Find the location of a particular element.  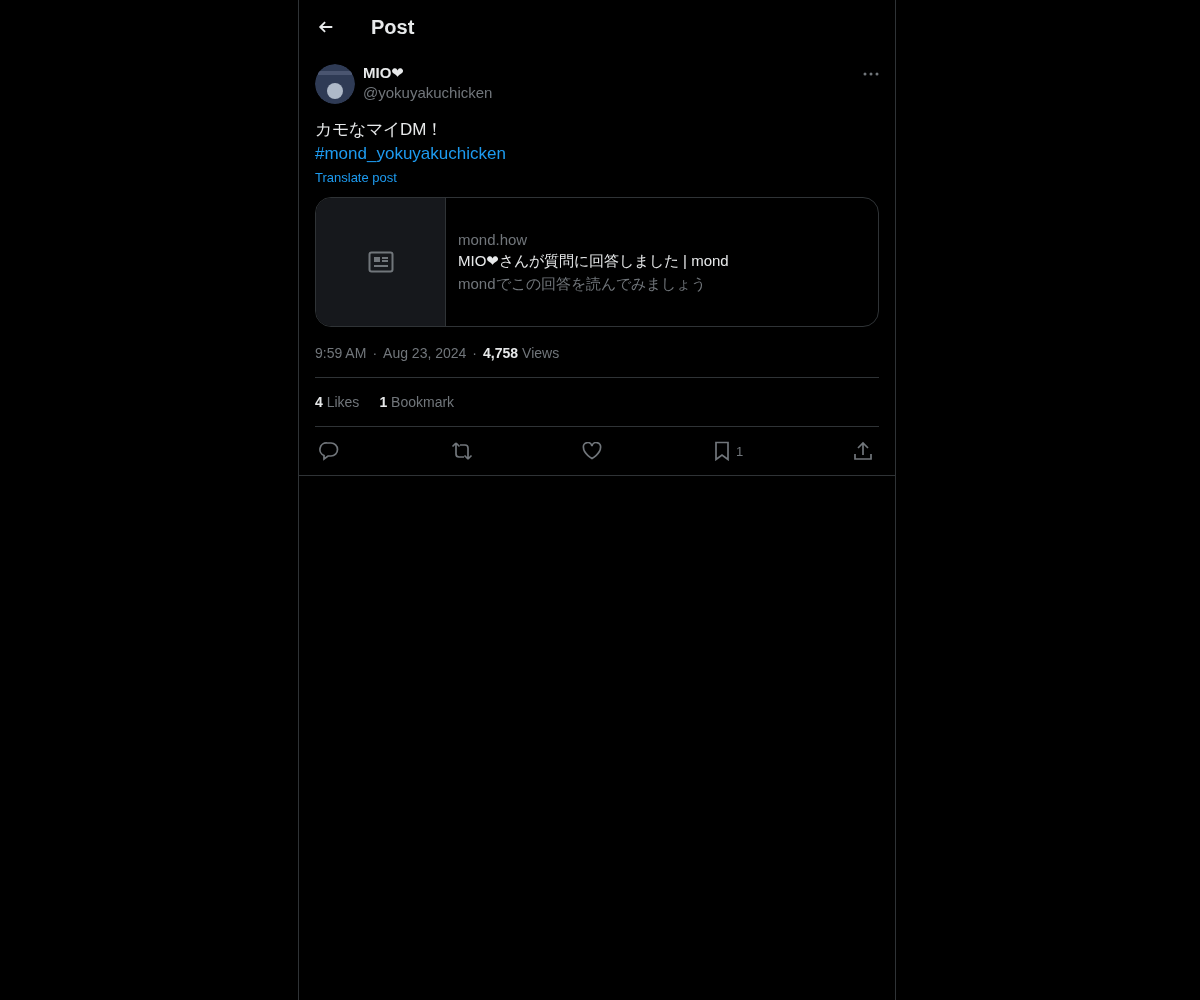

reply-icon is located at coordinates (329, 451).